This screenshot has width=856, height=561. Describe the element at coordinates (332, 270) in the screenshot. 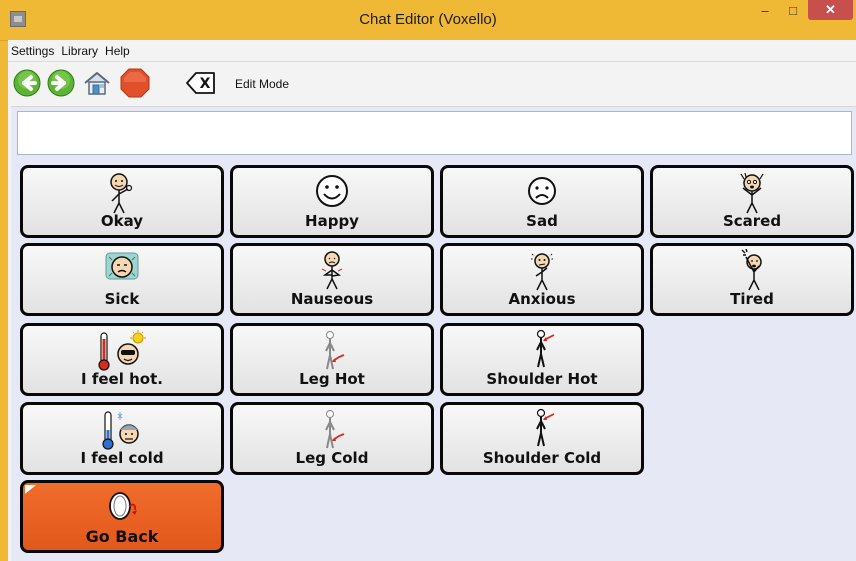

I see `nauseous-person-icon` at that location.